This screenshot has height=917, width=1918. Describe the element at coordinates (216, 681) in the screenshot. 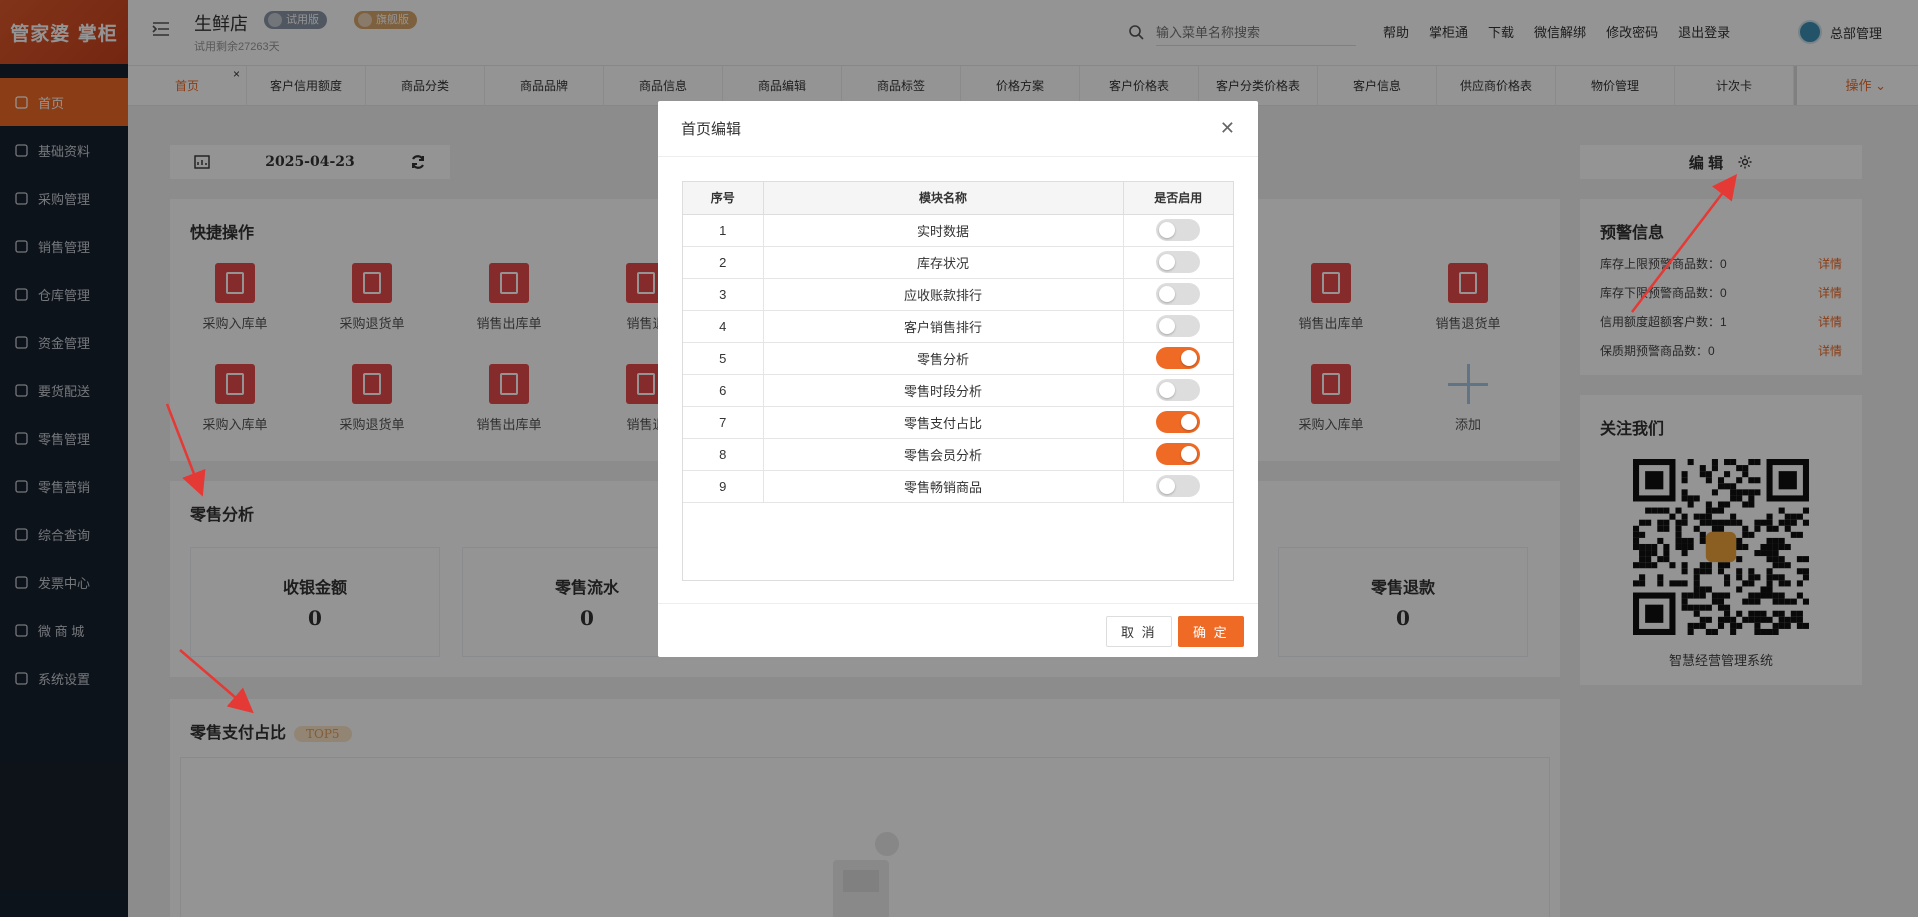

I see `arrow-to-payment-share` at that location.